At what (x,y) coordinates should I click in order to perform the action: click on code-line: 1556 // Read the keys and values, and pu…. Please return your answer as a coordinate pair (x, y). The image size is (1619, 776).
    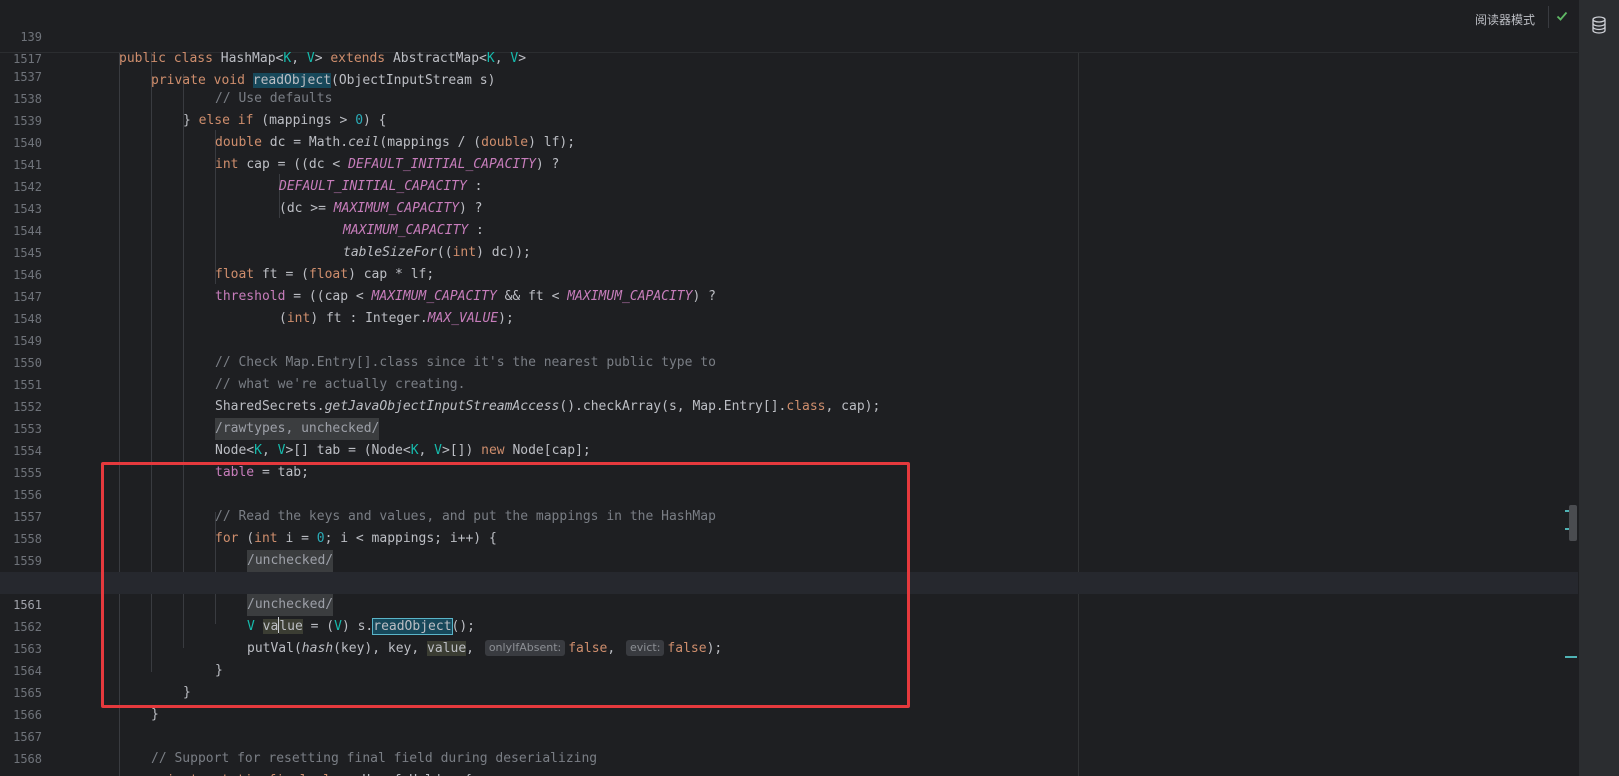
    Looking at the image, I should click on (789, 493).